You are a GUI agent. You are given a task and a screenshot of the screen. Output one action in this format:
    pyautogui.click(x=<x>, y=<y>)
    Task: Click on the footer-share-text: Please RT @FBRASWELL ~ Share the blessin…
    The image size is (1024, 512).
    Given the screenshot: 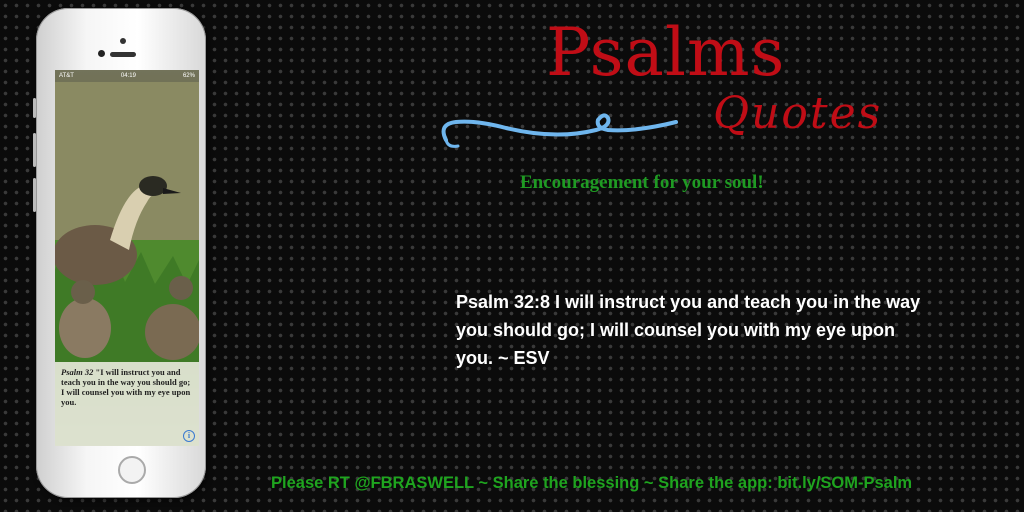 What is the action you would take?
    pyautogui.click(x=592, y=483)
    